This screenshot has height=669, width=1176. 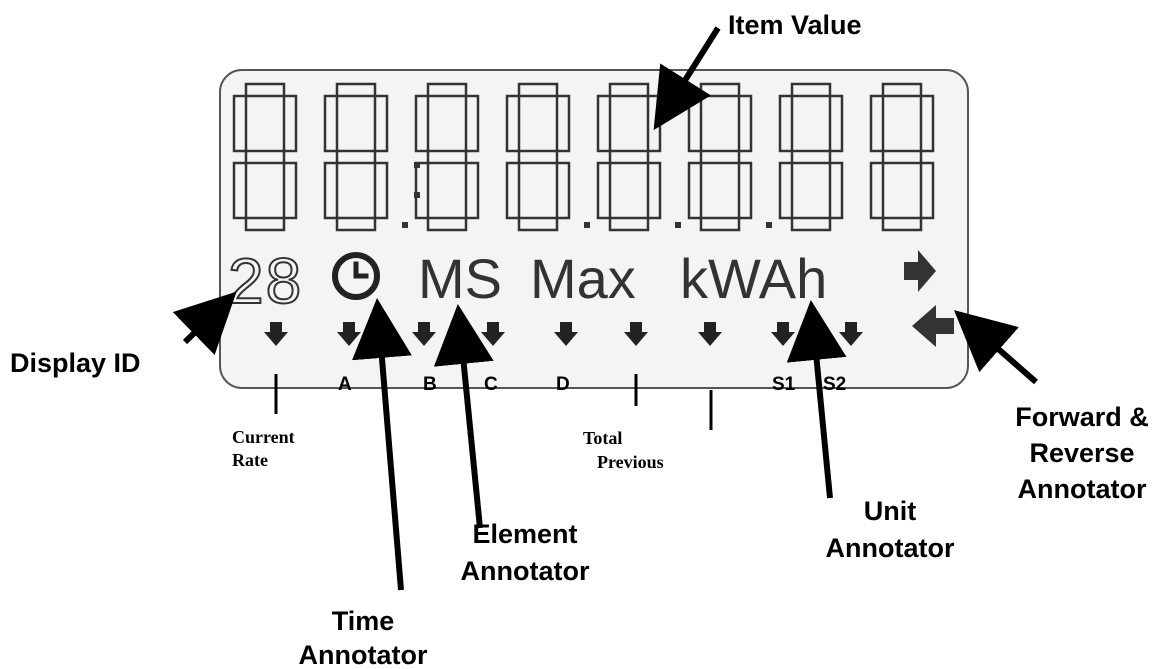 What do you see at coordinates (995, 347) in the screenshot?
I see `arrow-forward-reverse` at bounding box center [995, 347].